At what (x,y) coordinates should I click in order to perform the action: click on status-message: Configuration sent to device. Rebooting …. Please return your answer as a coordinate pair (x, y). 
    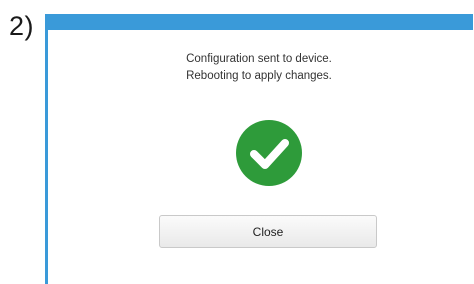
    Looking at the image, I should click on (259, 68).